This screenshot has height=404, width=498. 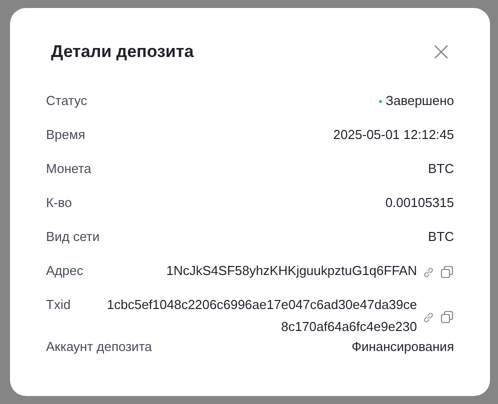 What do you see at coordinates (393, 135) in the screenshot?
I see `field-value: 2025-05-01 12:12:45` at bounding box center [393, 135].